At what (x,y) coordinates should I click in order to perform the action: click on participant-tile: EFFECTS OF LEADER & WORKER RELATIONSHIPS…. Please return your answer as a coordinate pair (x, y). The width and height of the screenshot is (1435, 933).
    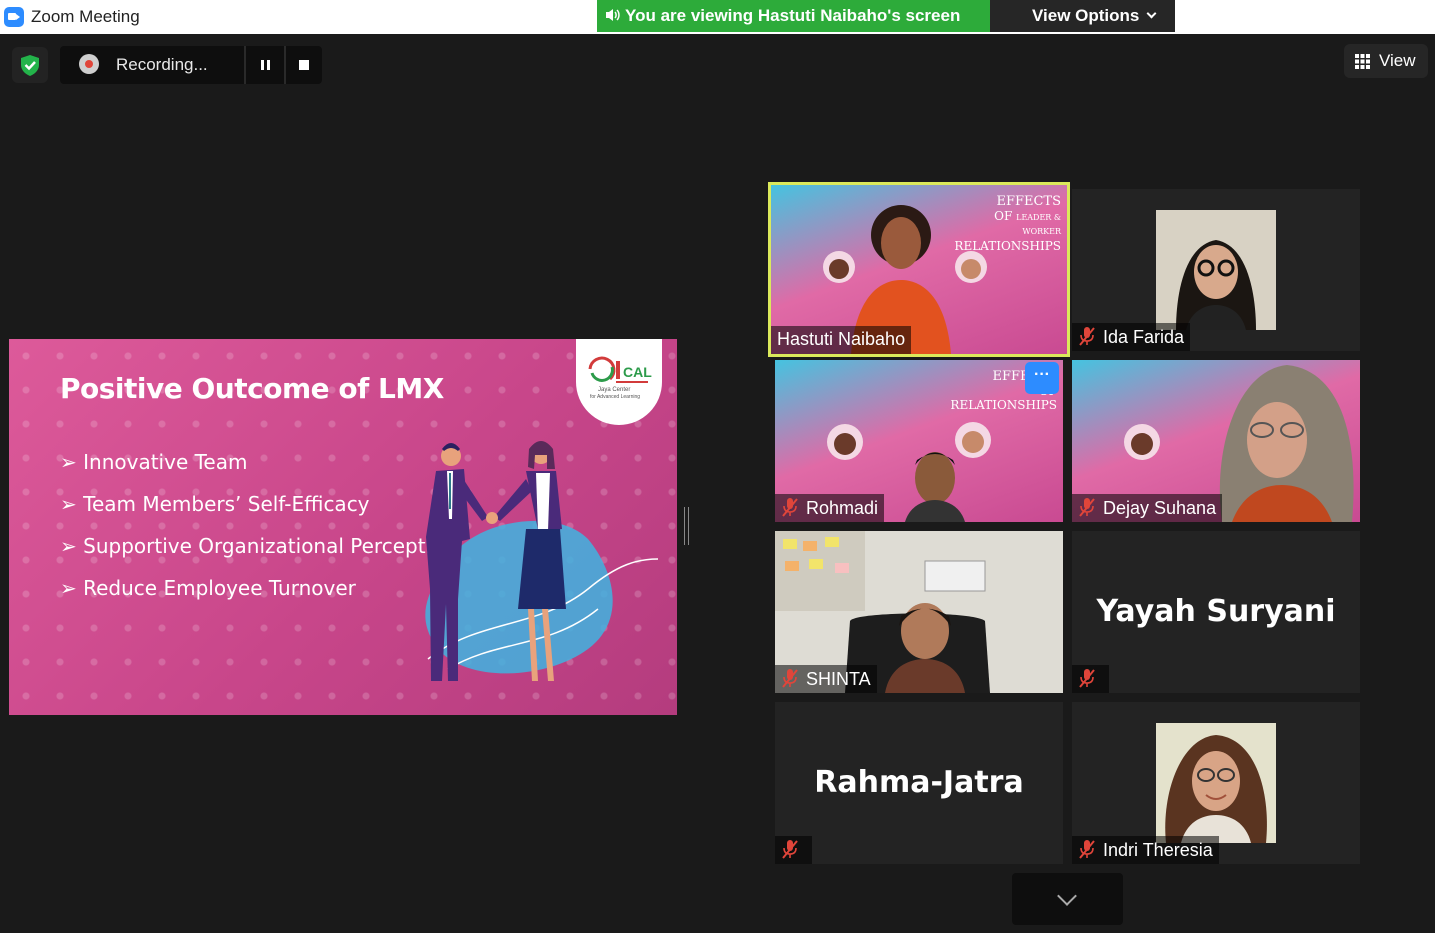
    Looking at the image, I should click on (919, 269).